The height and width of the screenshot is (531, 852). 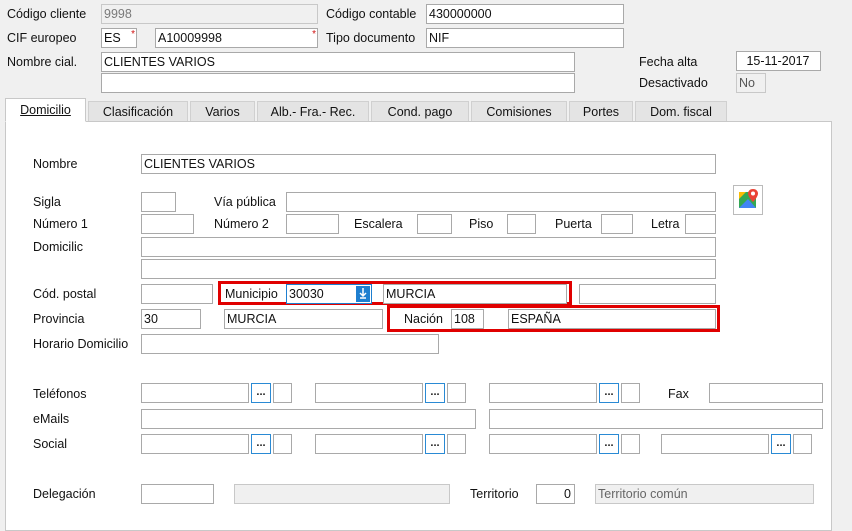 I want to click on provincia-code-field: 30, so click(x=171, y=319).